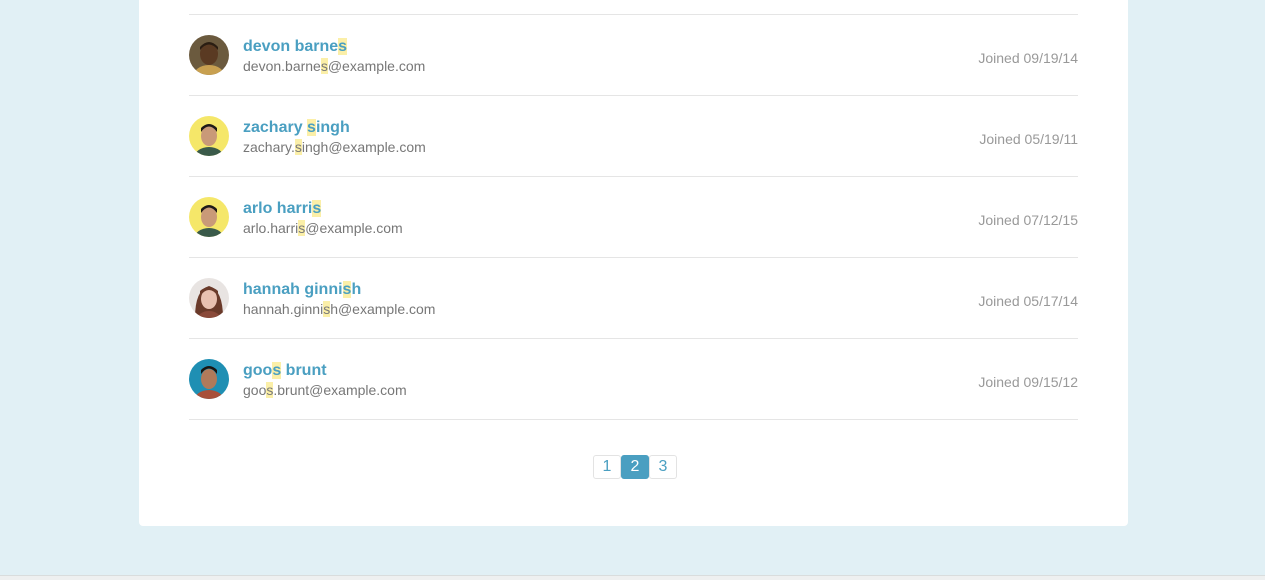 The image size is (1265, 580). Describe the element at coordinates (663, 467) in the screenshot. I see `page-button-3: 3` at that location.